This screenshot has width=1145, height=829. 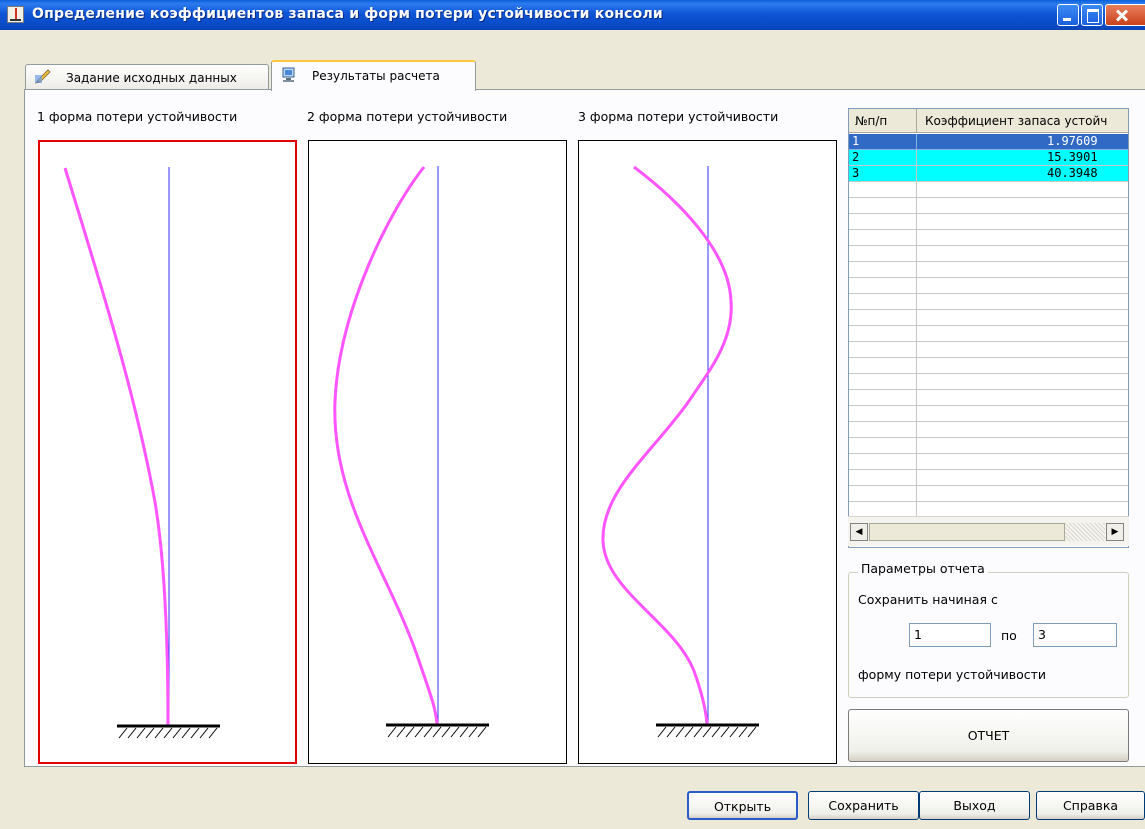 I want to click on tab-results: Результаты расчета, so click(x=373, y=75).